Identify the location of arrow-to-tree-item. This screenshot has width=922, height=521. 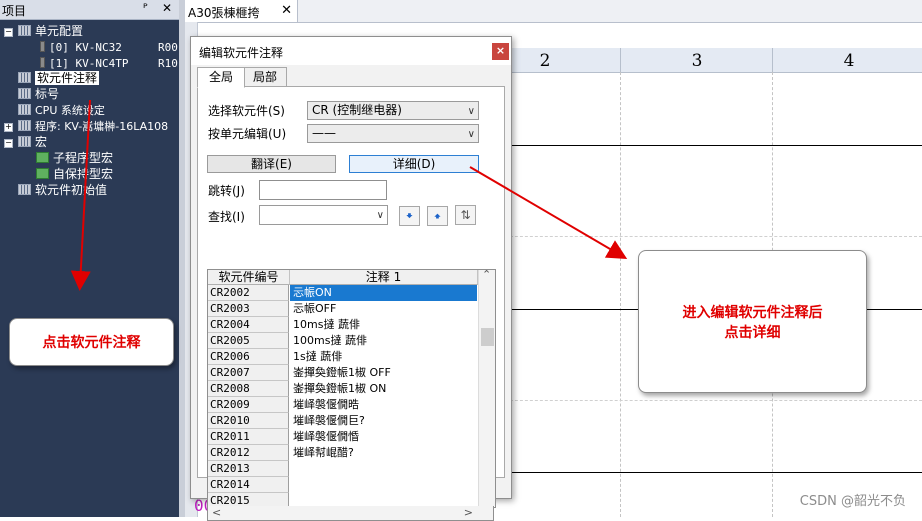
(80, 195).